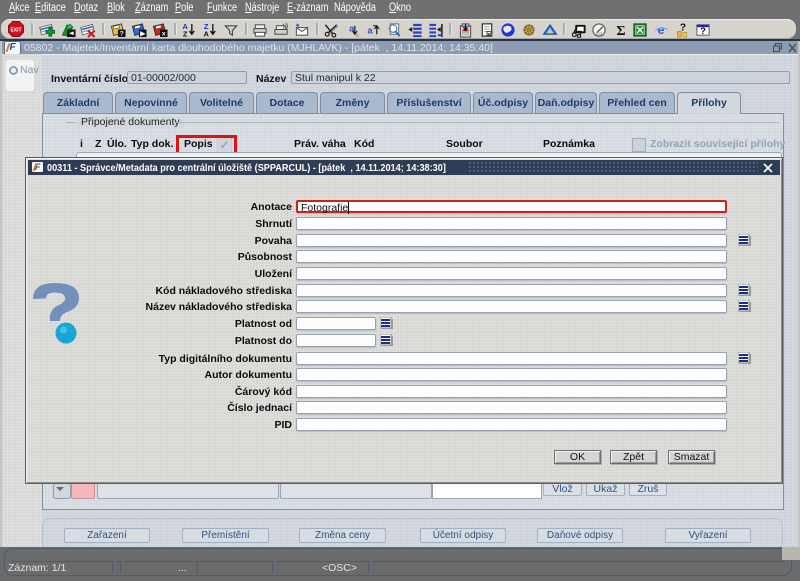 The image size is (800, 581). What do you see at coordinates (207, 34) in the screenshot?
I see `svg-text: A` at bounding box center [207, 34].